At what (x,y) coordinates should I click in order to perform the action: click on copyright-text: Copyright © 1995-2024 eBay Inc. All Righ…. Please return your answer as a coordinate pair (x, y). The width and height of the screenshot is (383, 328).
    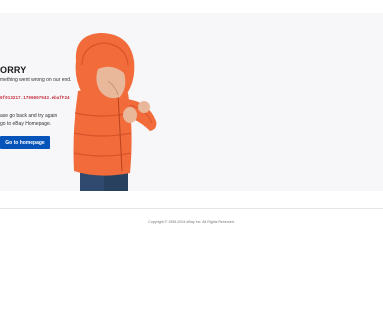
    Looking at the image, I should click on (191, 222).